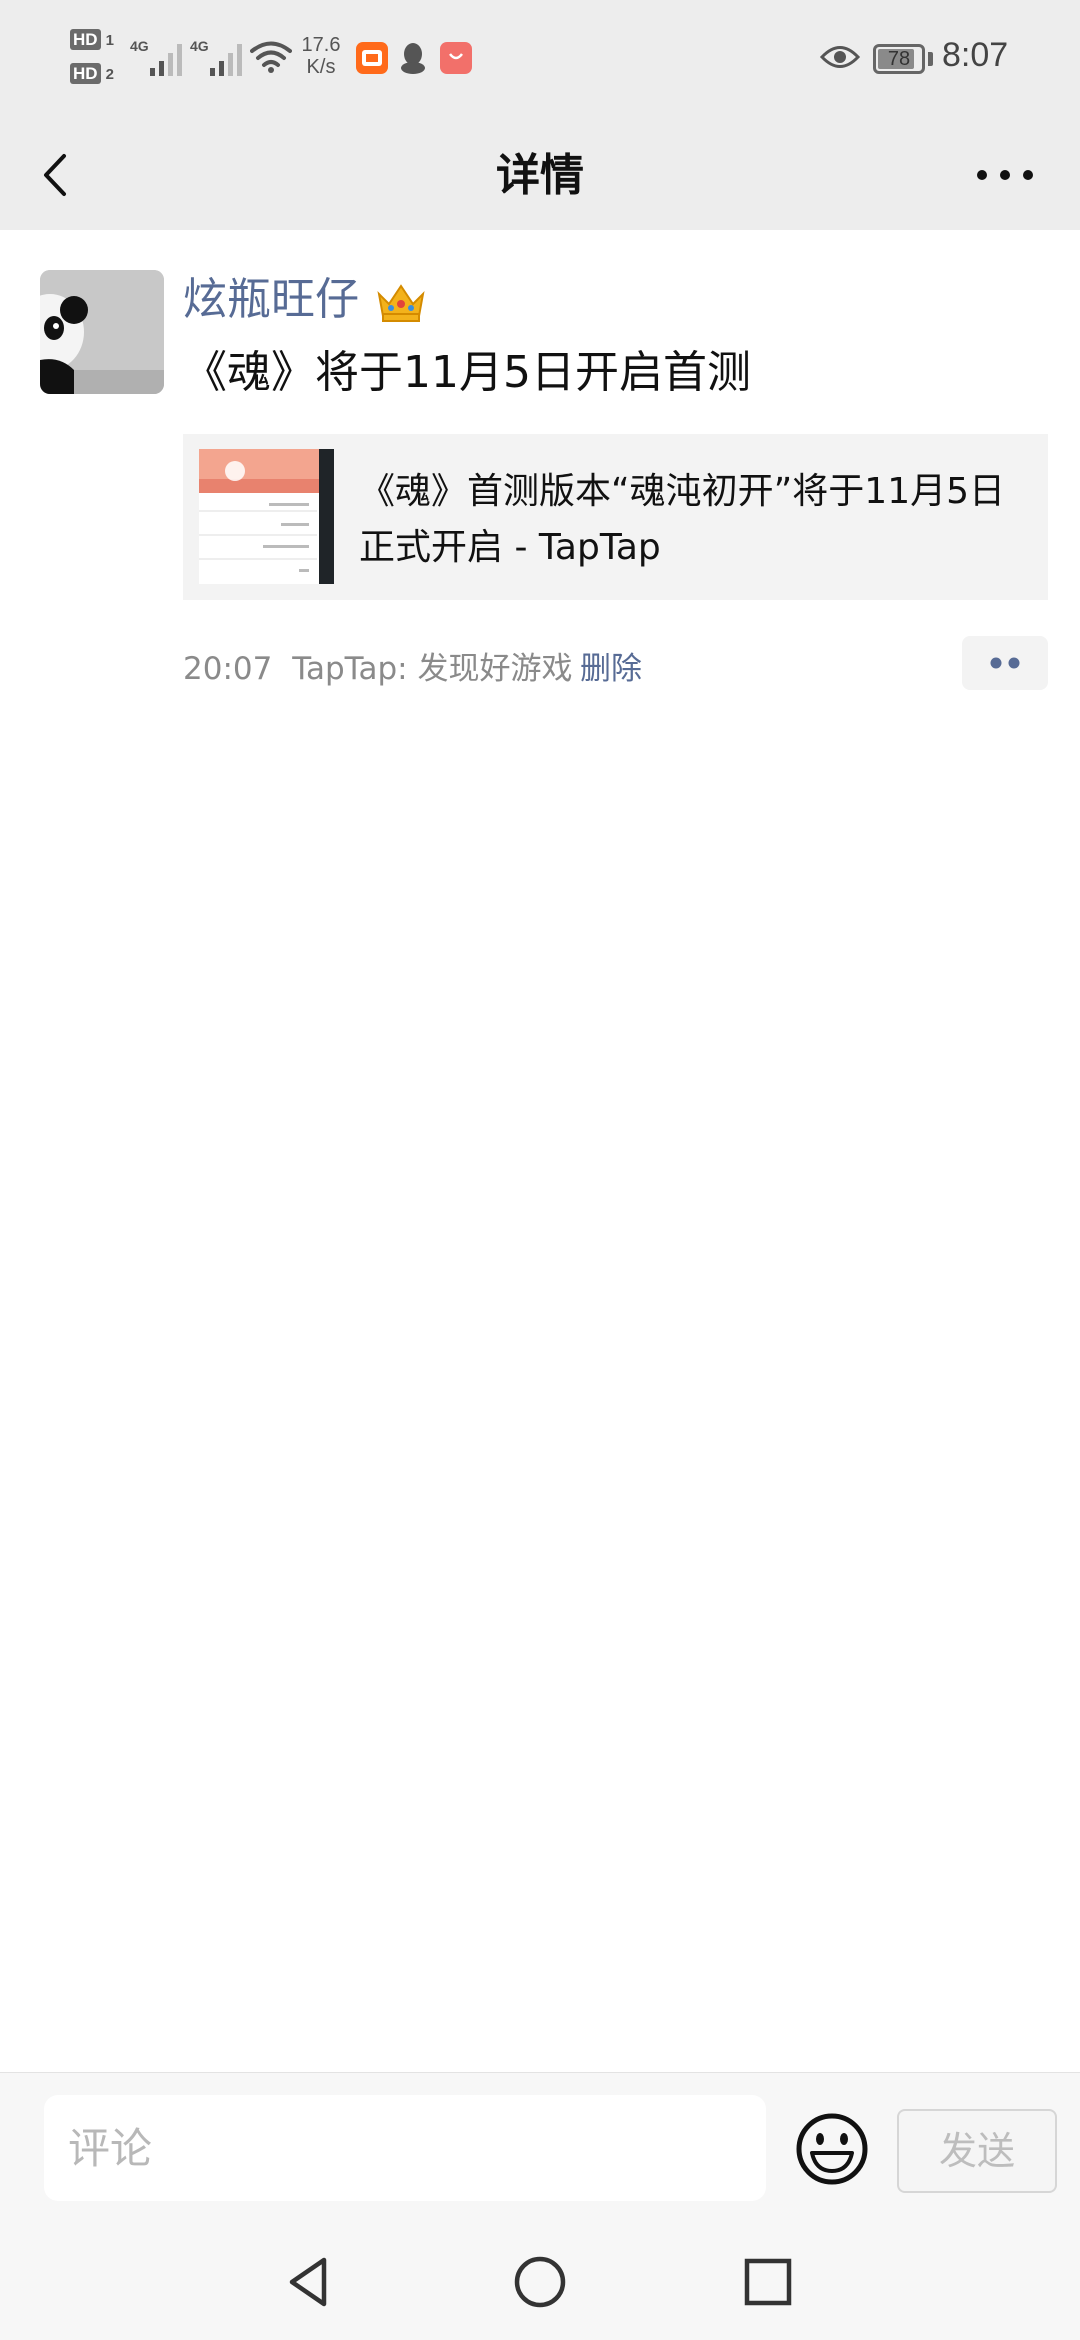 This screenshot has height=2340, width=1080. What do you see at coordinates (321, 45) in the screenshot?
I see `speed-value: 17.6` at bounding box center [321, 45].